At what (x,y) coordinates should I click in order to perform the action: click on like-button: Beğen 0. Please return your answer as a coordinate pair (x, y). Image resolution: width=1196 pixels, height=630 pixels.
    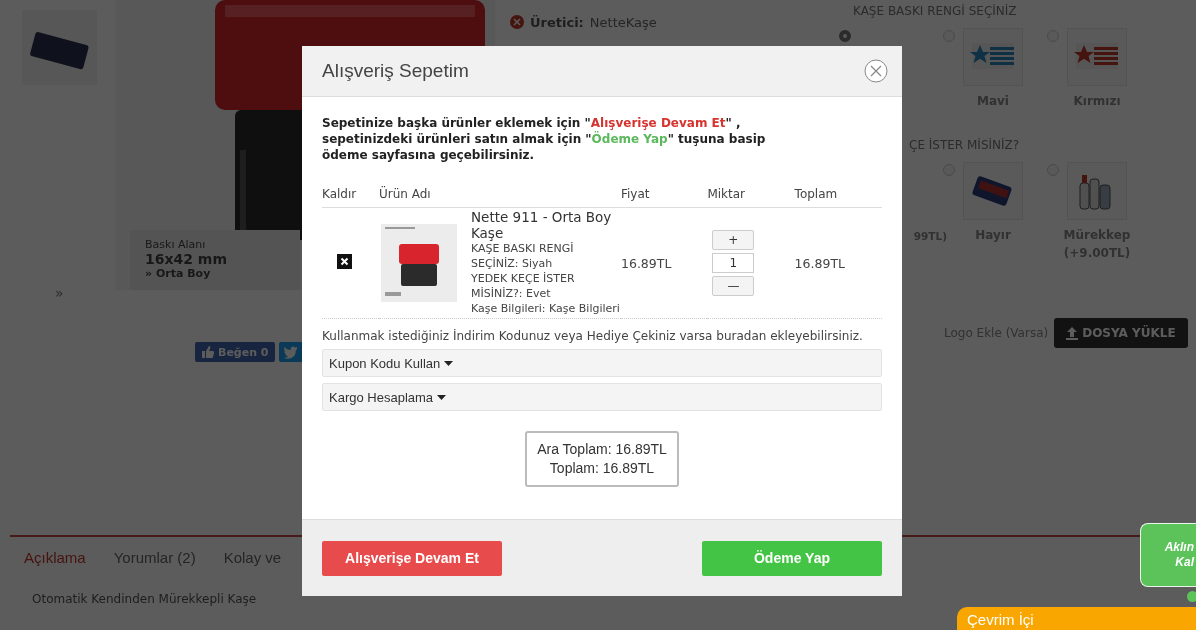
    Looking at the image, I should click on (235, 352).